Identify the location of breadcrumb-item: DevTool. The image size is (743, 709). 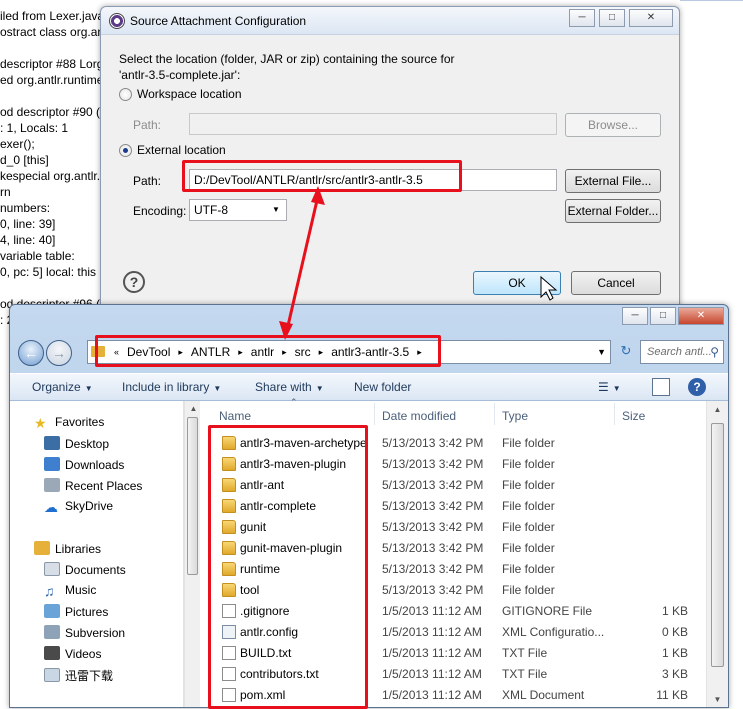
(148, 352).